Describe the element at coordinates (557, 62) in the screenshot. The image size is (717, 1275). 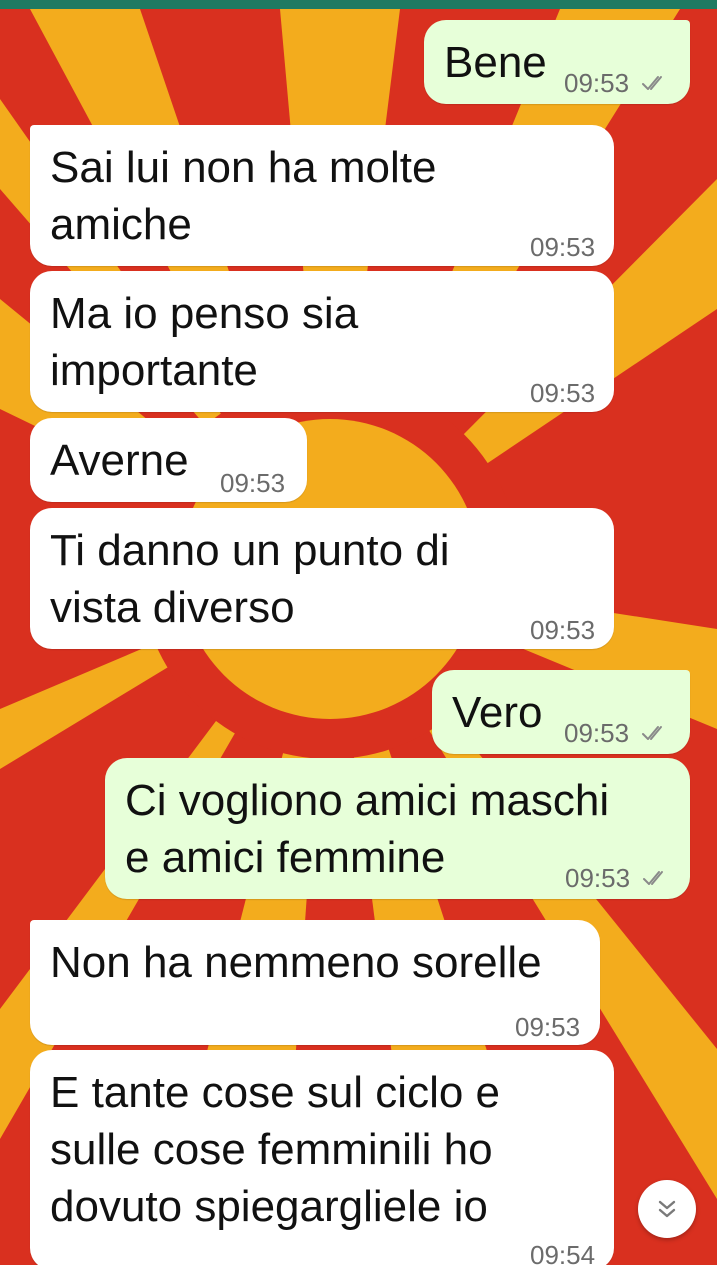
I see `outgoing-message-bubble: Bene 09:53` at that location.